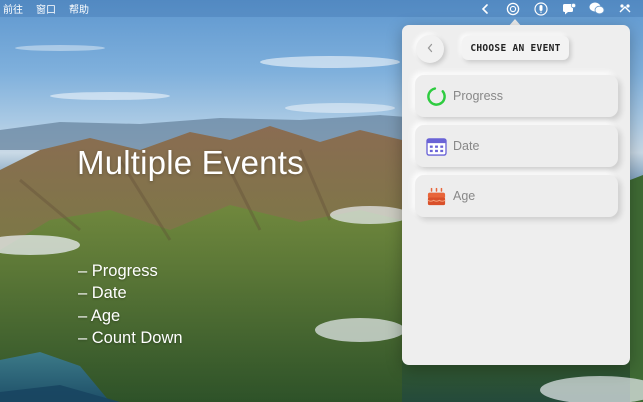 The image size is (643, 402). Describe the element at coordinates (569, 8) in the screenshot. I see `notification-icon` at that location.